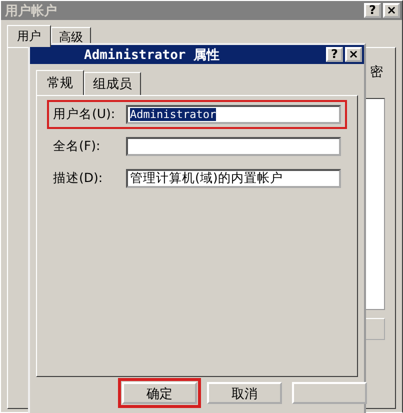 This screenshot has height=413, width=403. Describe the element at coordinates (233, 146) in the screenshot. I see `input-field` at that location.